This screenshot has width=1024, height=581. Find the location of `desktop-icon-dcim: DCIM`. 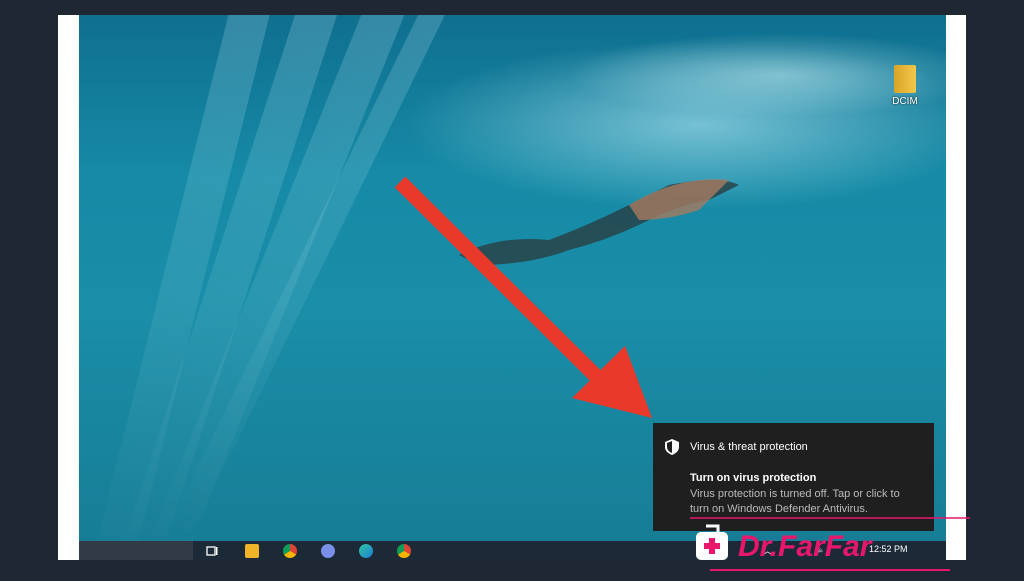

desktop-icon-dcim: DCIM is located at coordinates (905, 86).